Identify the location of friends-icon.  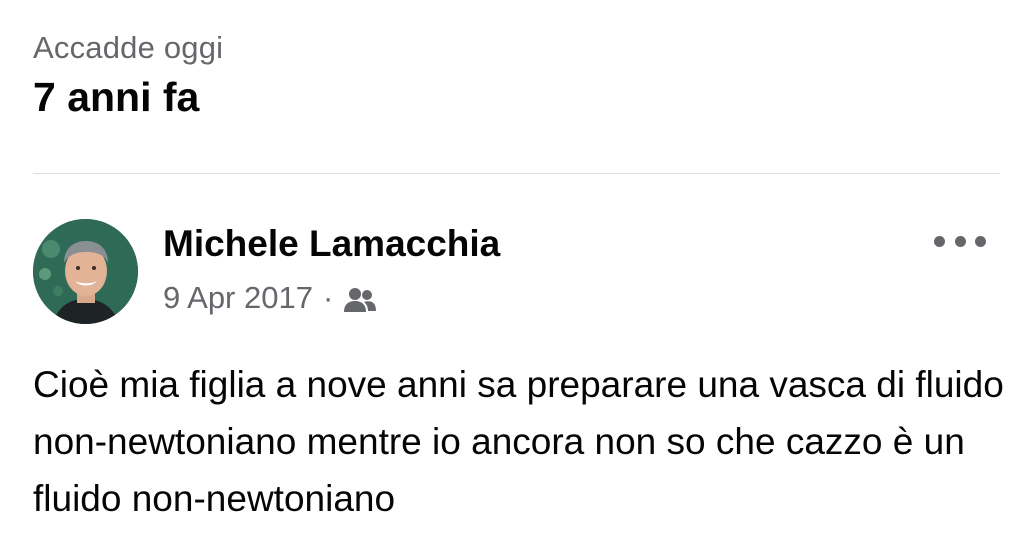
(360, 298).